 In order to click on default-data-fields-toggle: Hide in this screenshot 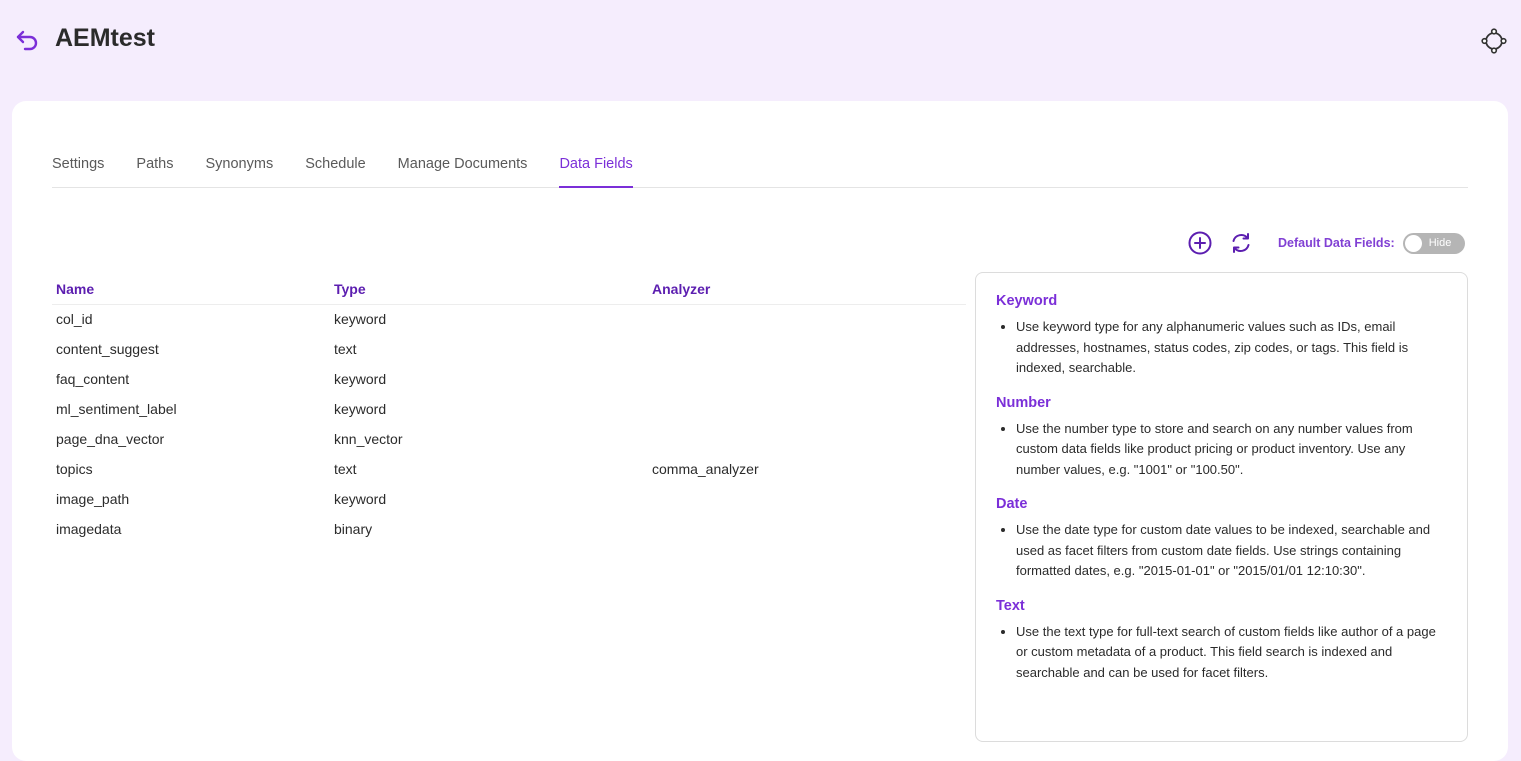, I will do `click(1433, 243)`.